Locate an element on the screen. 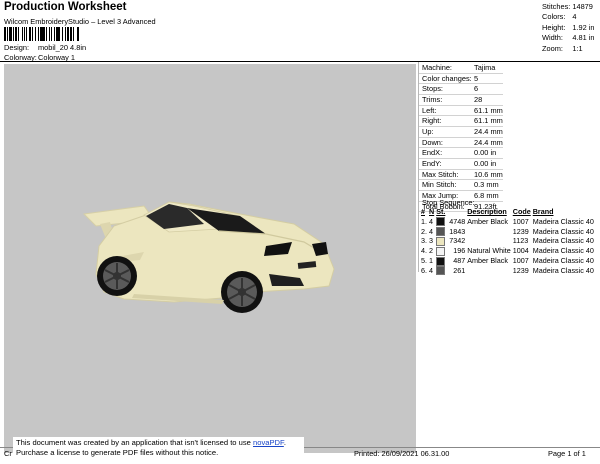 The image size is (600, 464). stop-number: 1. is located at coordinates (424, 221).